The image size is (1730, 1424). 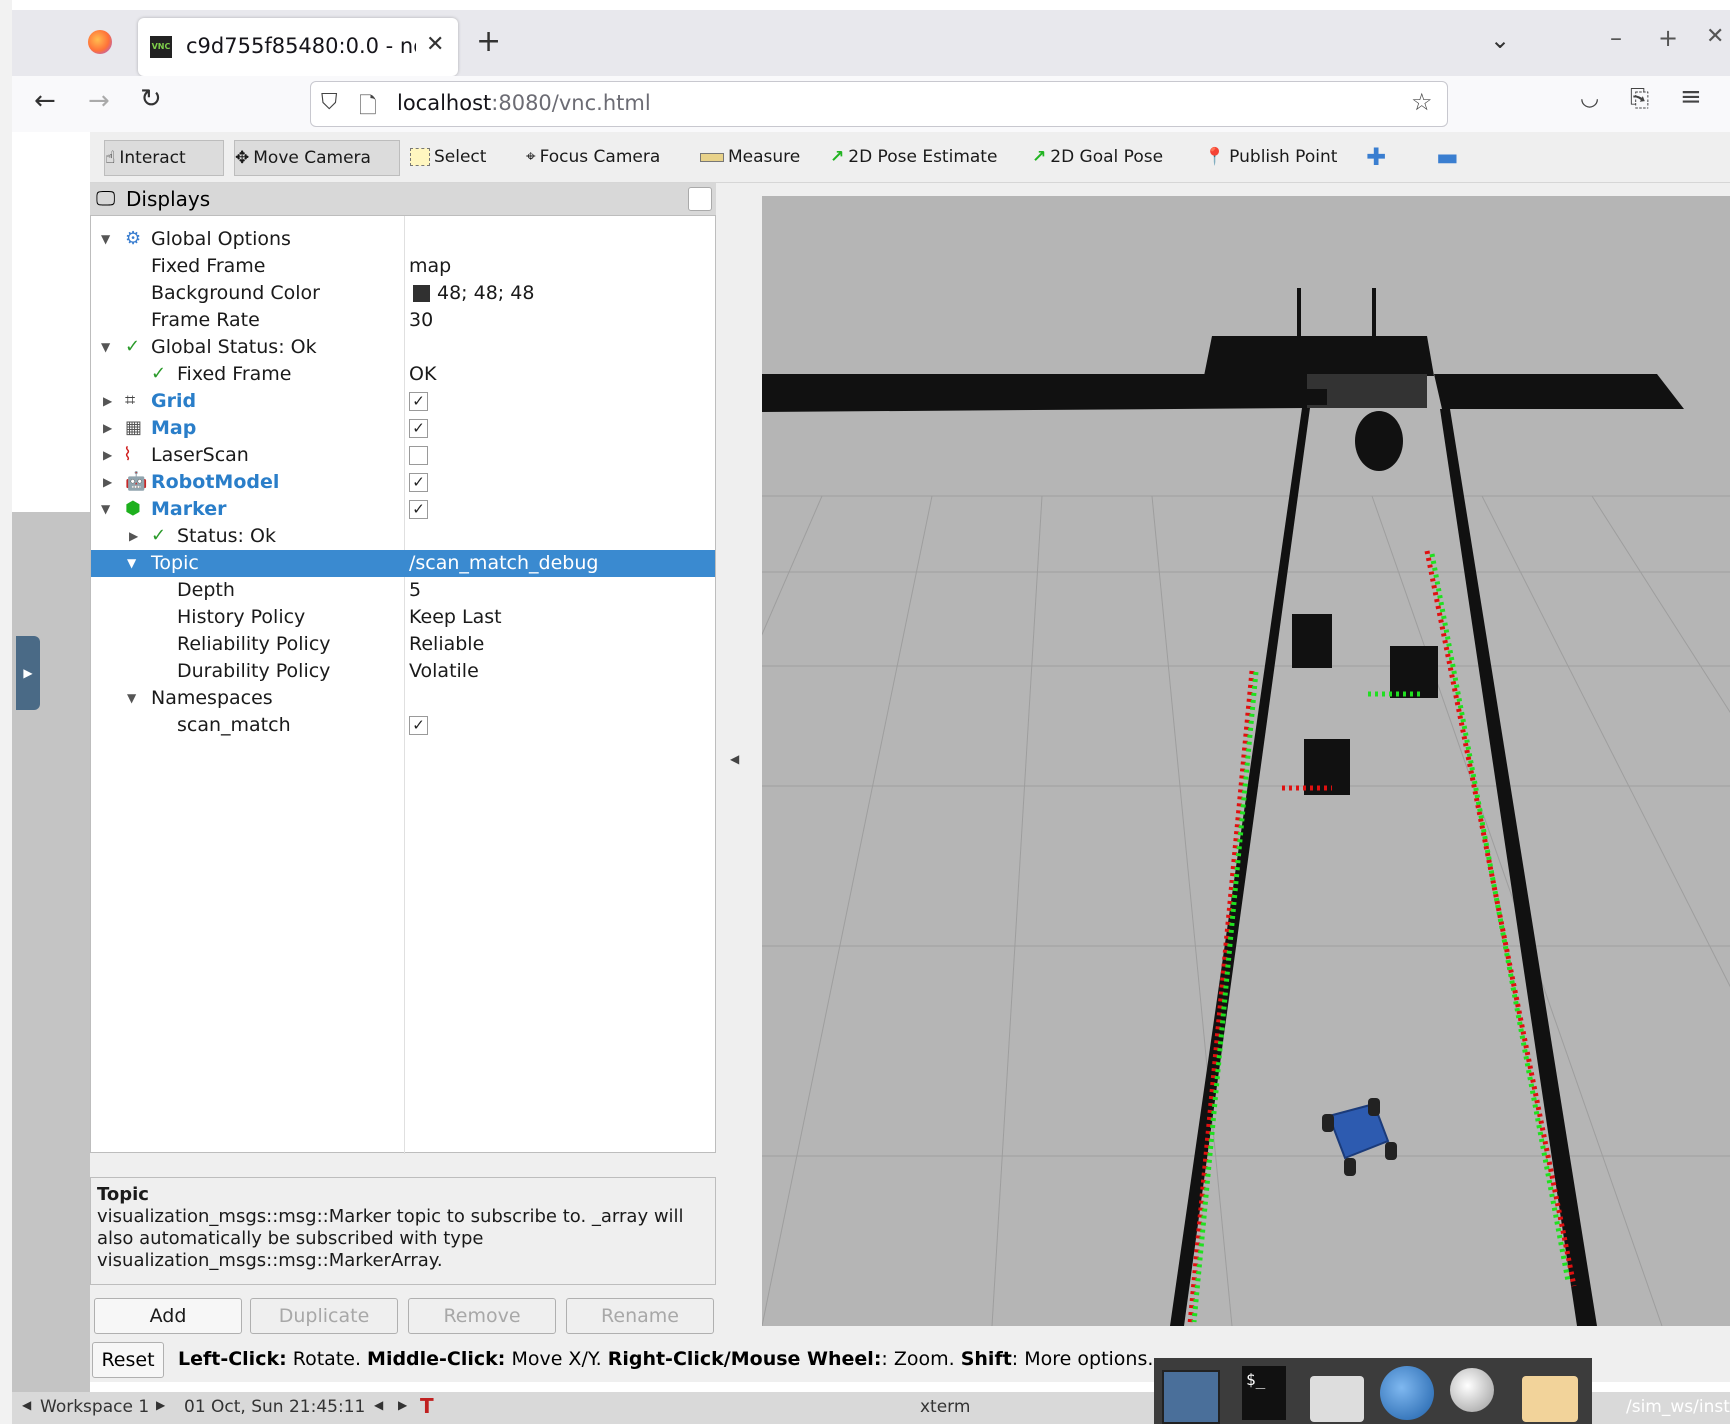 I want to click on forward-icon: →, so click(x=99, y=101).